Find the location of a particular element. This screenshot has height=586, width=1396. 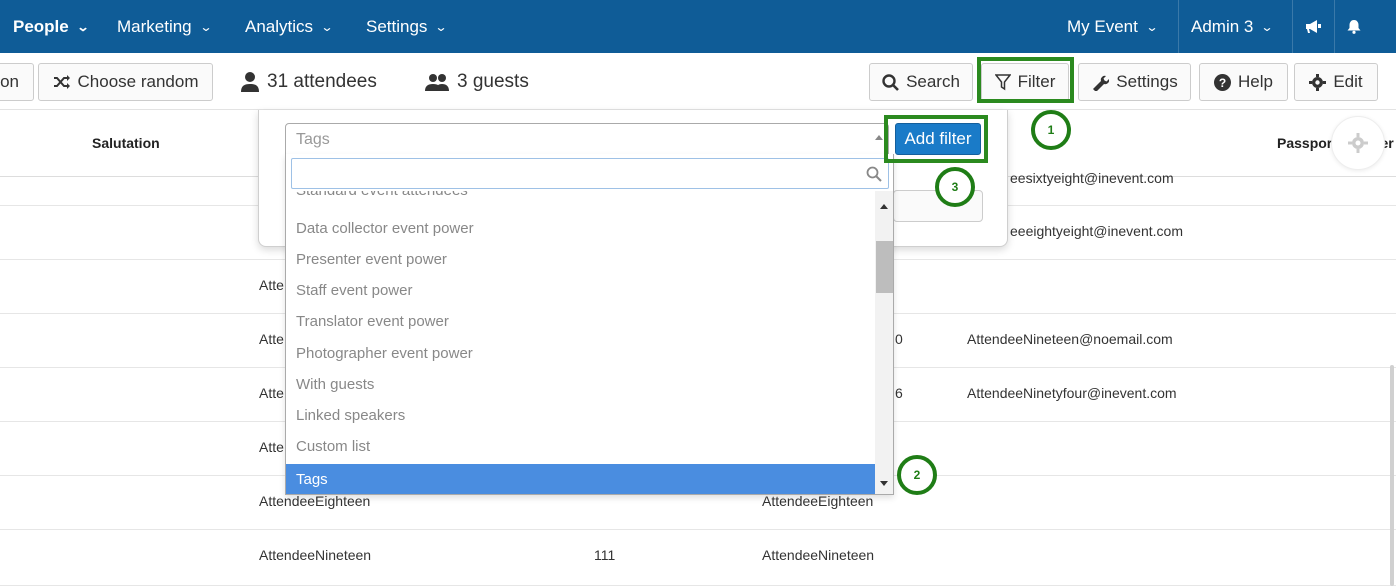

partial-toolbar-button: on is located at coordinates (17, 82).